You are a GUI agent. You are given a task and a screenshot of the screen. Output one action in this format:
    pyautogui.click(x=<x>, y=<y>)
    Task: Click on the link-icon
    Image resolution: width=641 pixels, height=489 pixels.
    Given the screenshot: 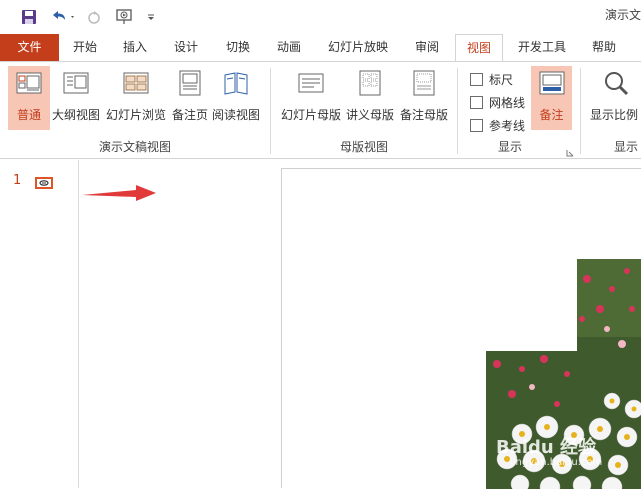 What is the action you would take?
    pyautogui.click(x=44, y=183)
    